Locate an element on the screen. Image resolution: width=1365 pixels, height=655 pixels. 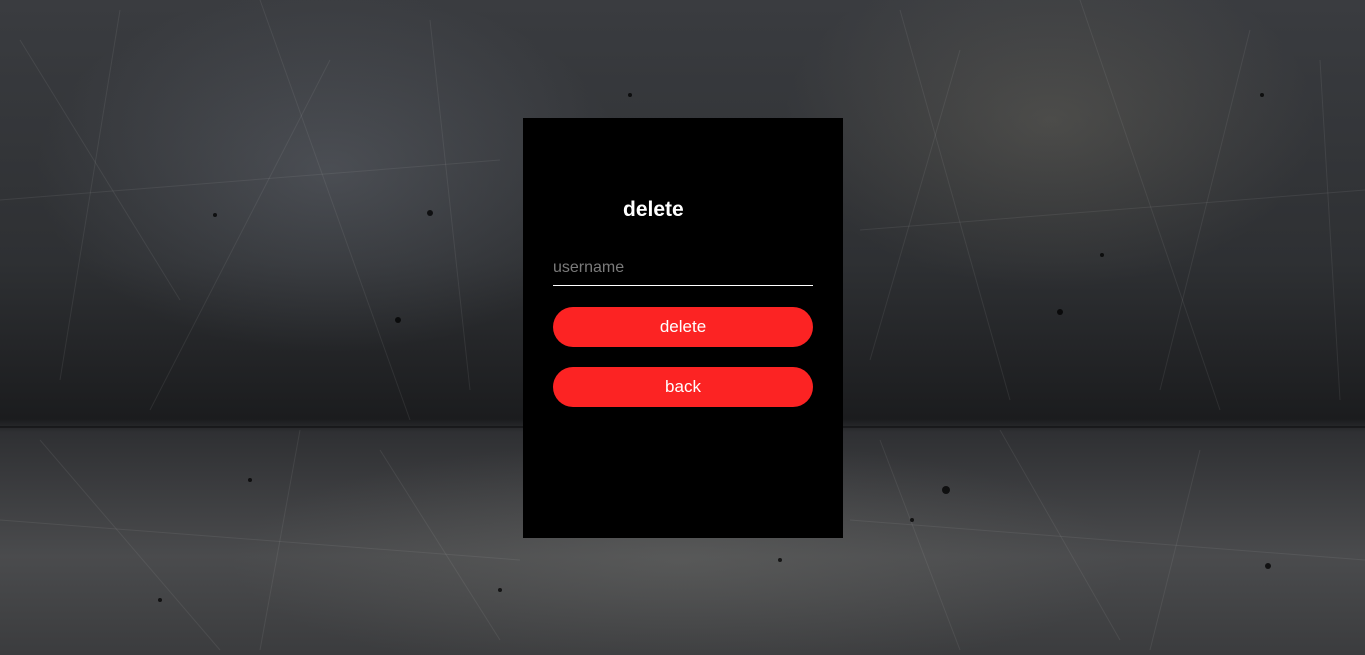
back-button: back is located at coordinates (683, 387).